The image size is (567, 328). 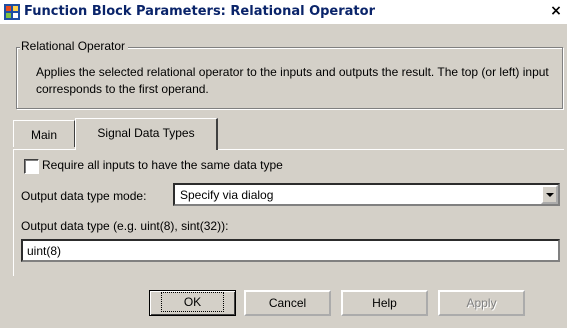 I want to click on close-icon: ×, so click(x=556, y=11).